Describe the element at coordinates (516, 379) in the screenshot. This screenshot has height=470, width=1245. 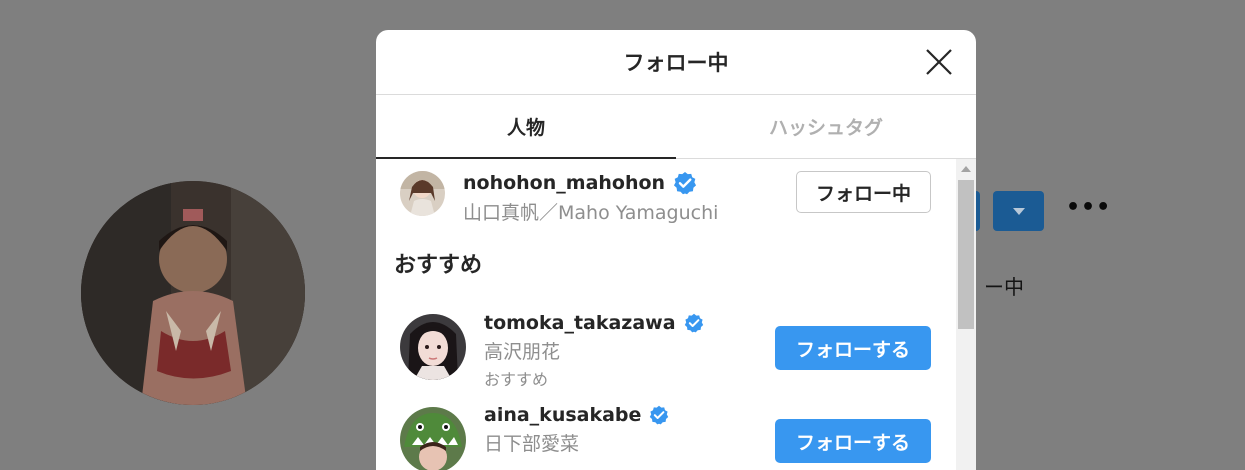
I see `suggestion-reason: おすすめ` at that location.